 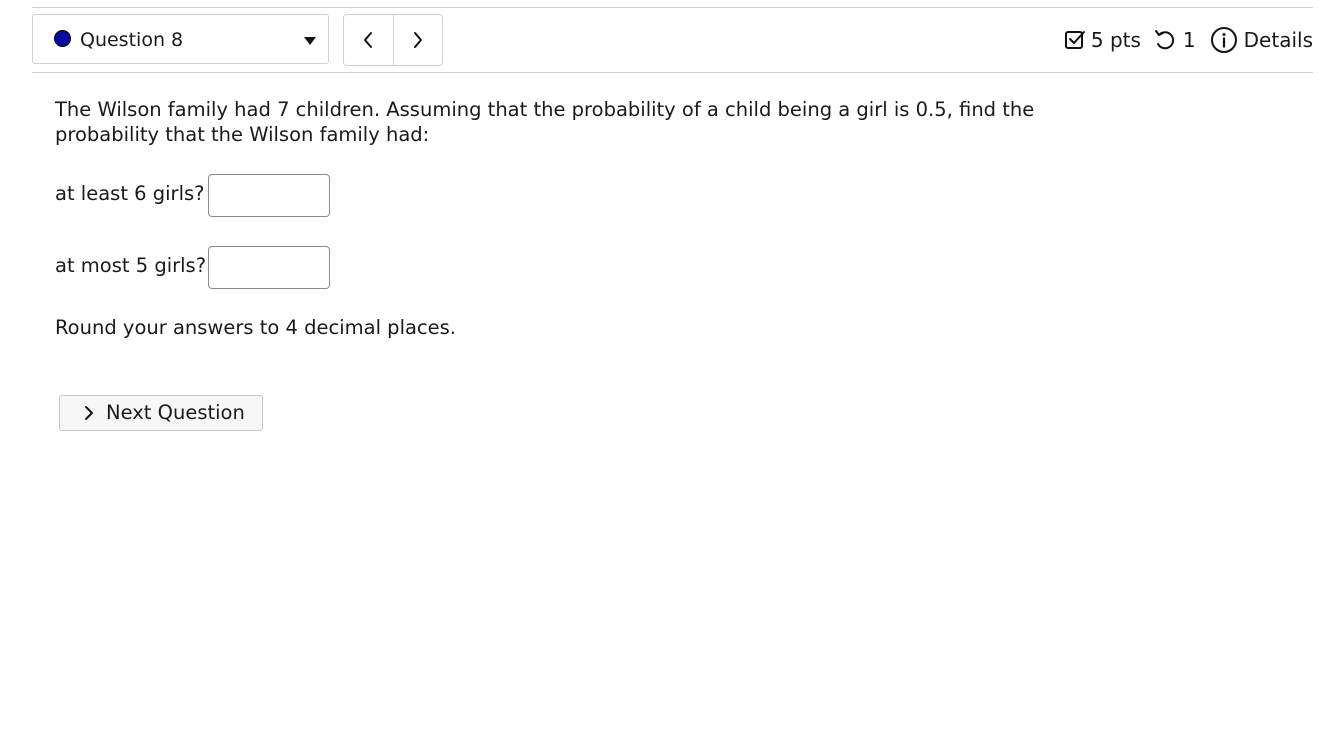 I want to click on details-button: Details, so click(x=1261, y=40).